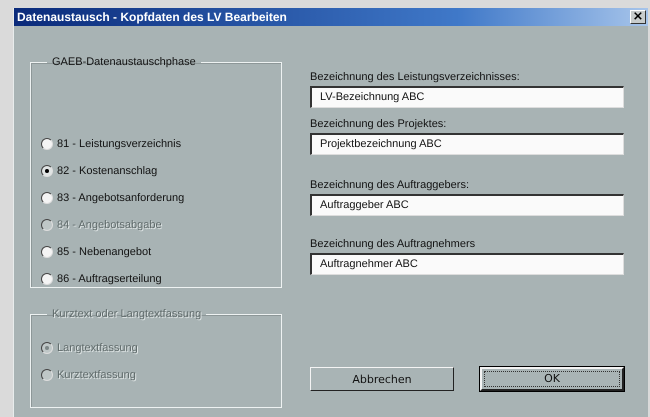  I want to click on field-label: Bezeichnung des Auftraggebers:, so click(390, 185).